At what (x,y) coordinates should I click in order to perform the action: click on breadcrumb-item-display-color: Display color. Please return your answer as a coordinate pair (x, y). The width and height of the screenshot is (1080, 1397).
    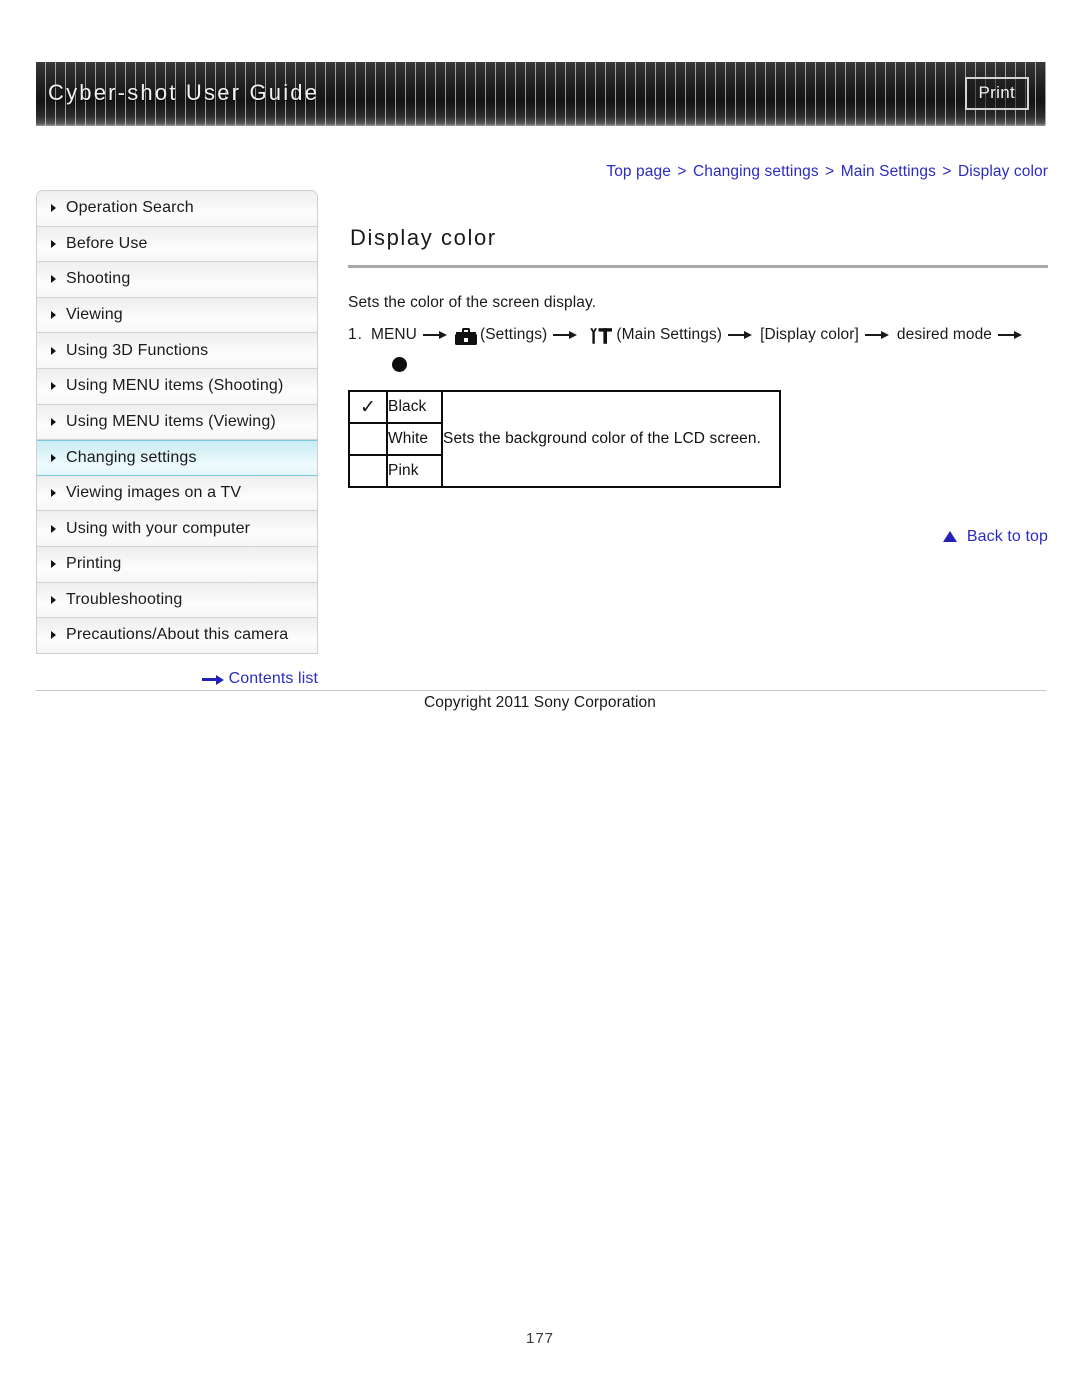
    Looking at the image, I should click on (1003, 171).